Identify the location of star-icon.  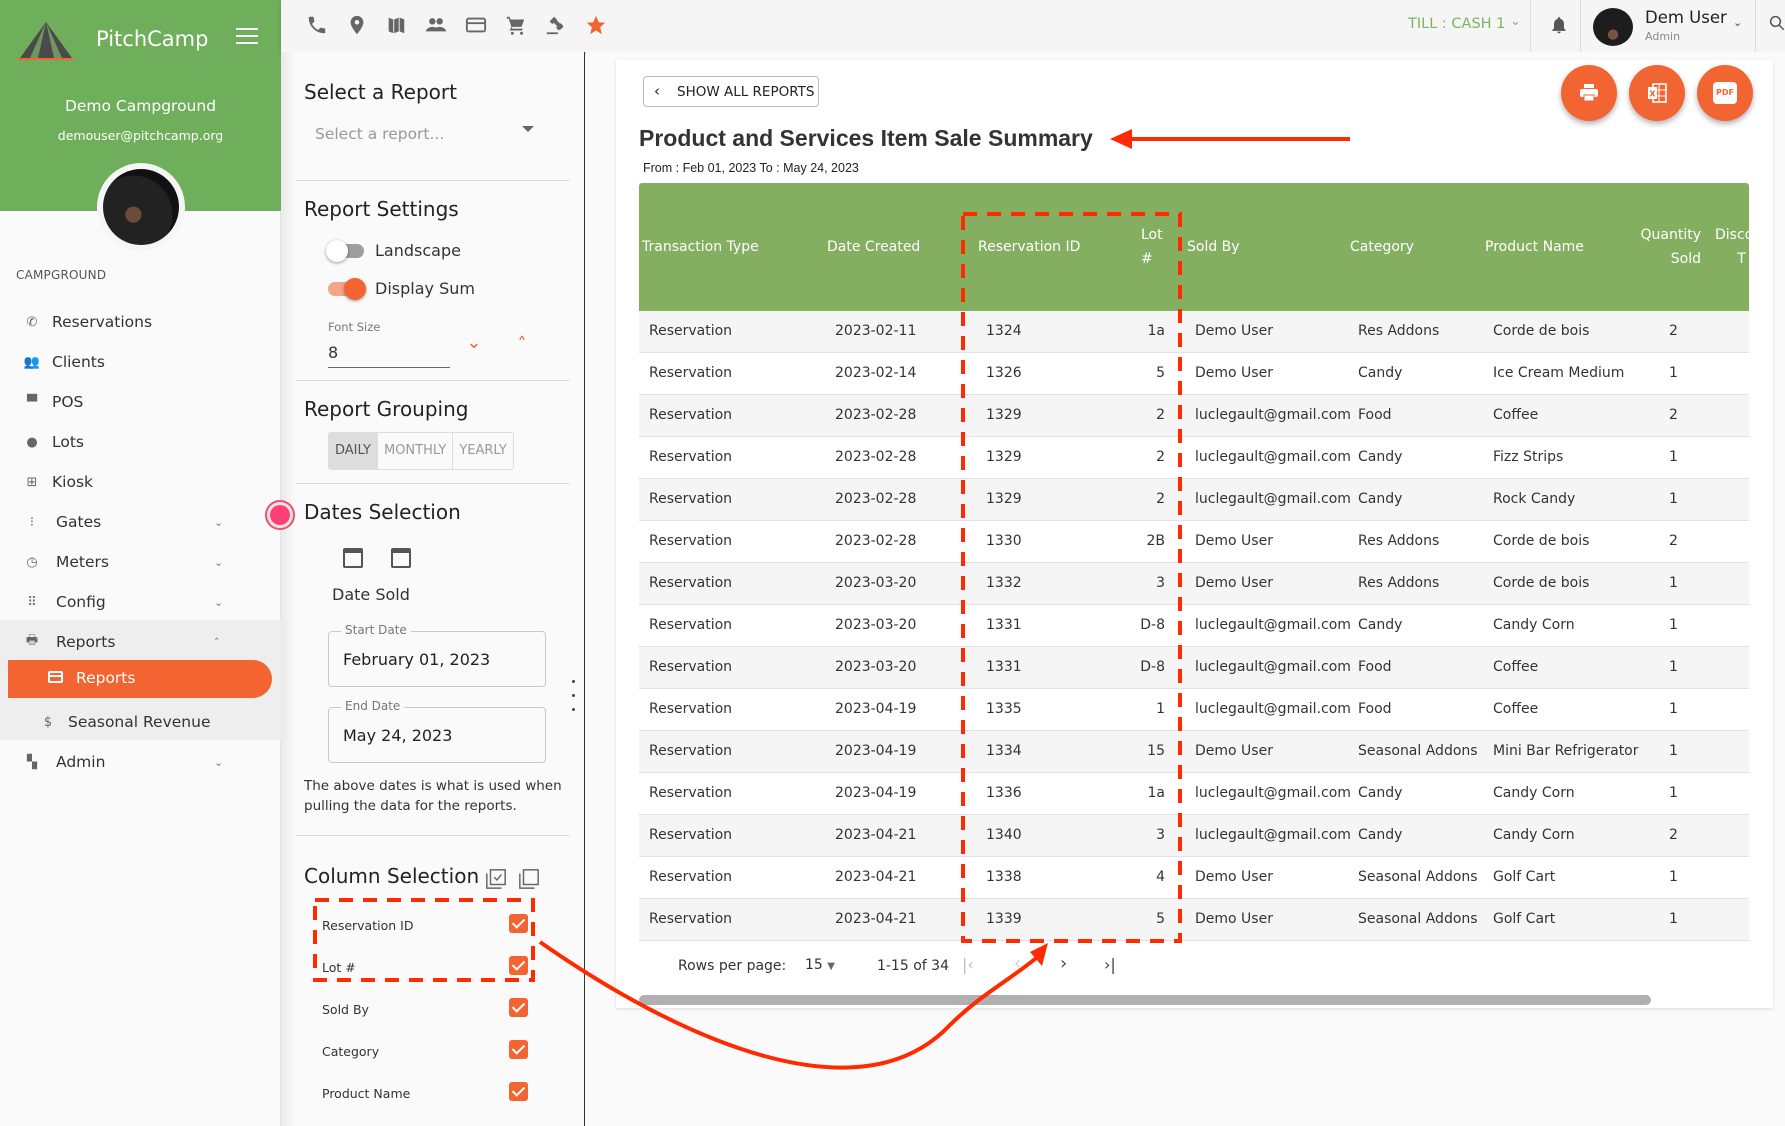
(596, 25).